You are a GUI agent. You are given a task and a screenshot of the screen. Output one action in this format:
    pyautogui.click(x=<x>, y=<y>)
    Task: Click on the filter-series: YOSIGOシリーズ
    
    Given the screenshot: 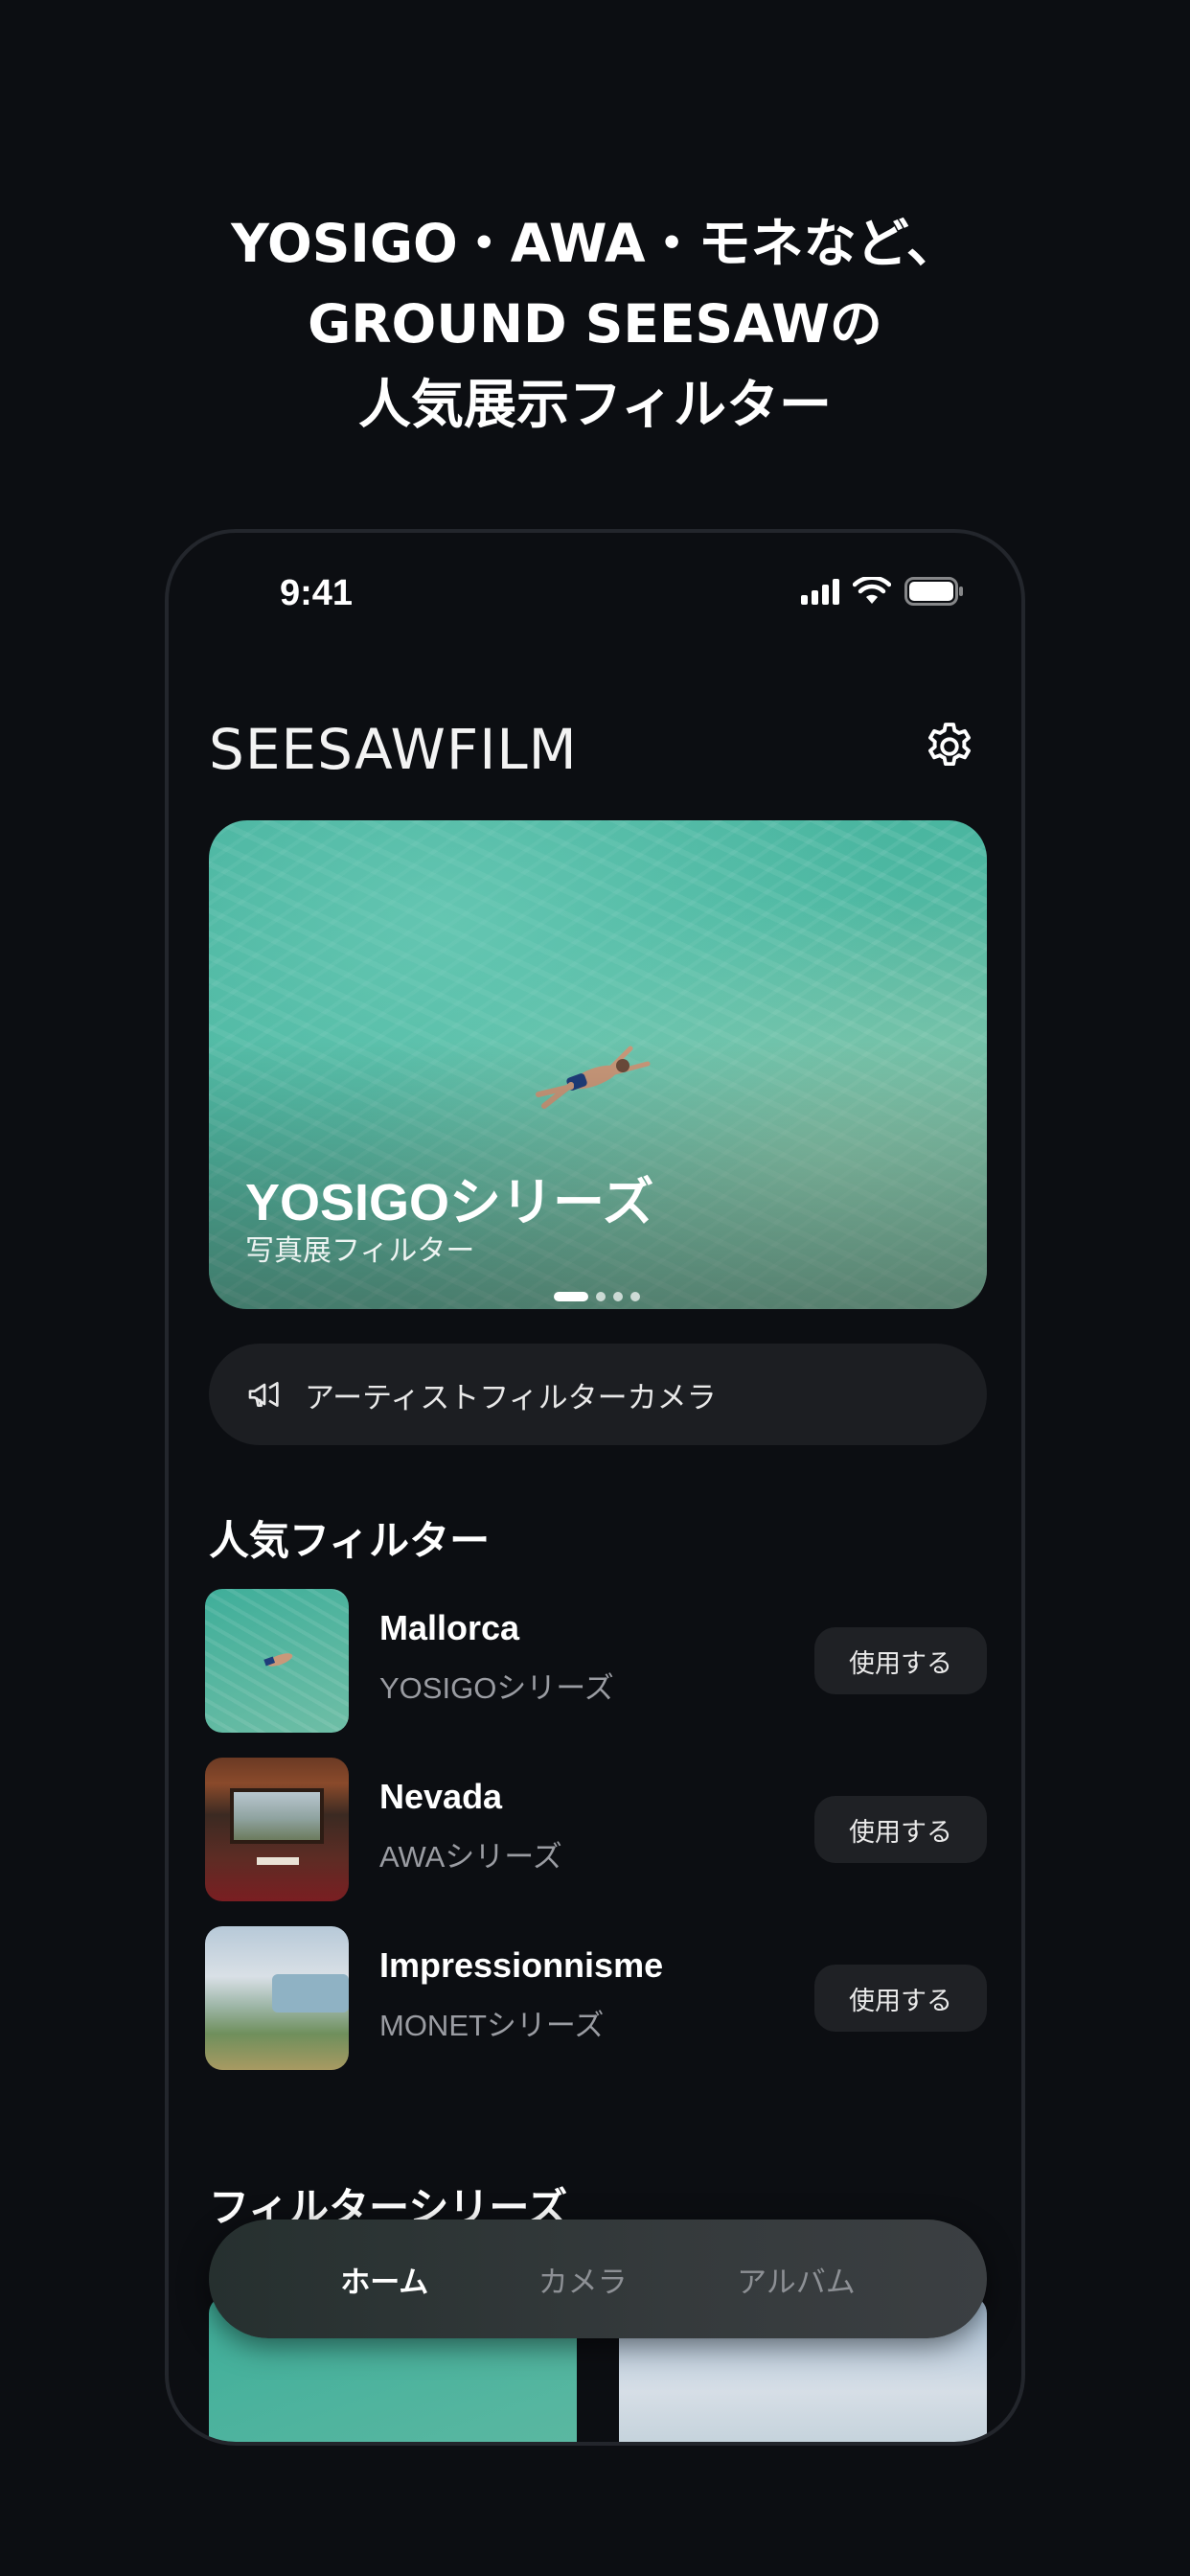 What is the action you would take?
    pyautogui.click(x=497, y=1688)
    